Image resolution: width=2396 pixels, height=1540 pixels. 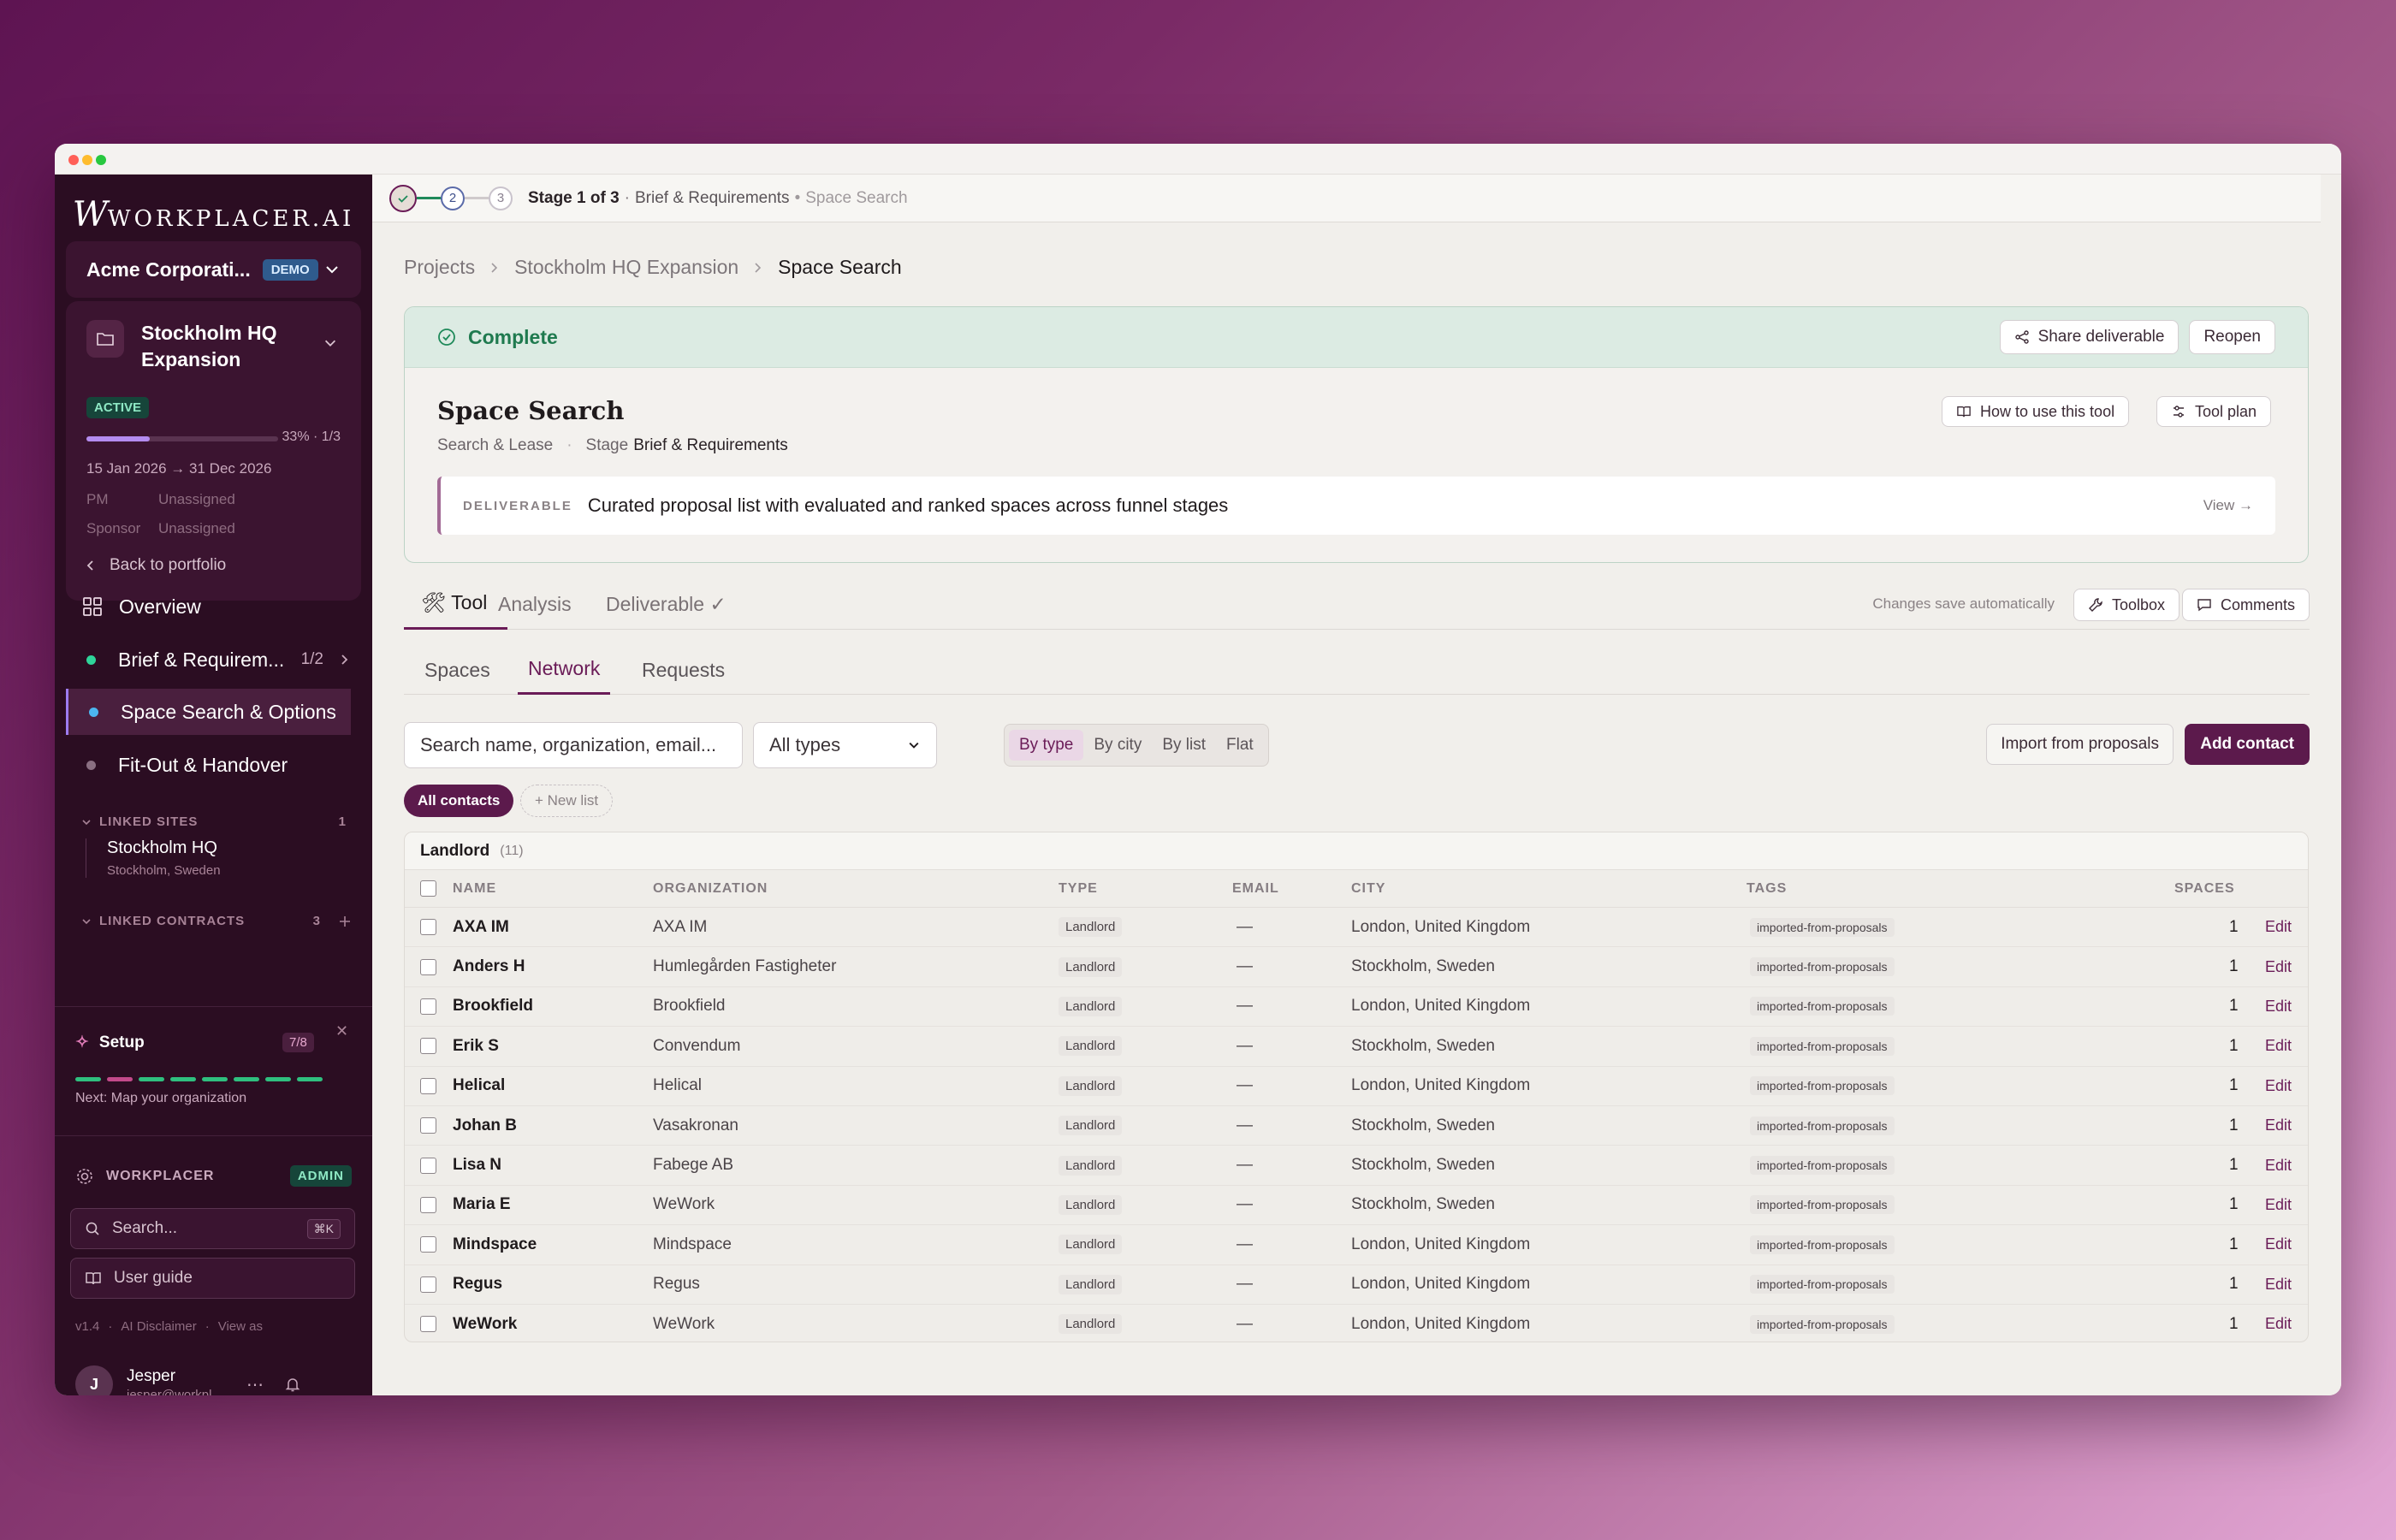 What do you see at coordinates (2232, 337) in the screenshot?
I see `reopen-button: Reopen` at bounding box center [2232, 337].